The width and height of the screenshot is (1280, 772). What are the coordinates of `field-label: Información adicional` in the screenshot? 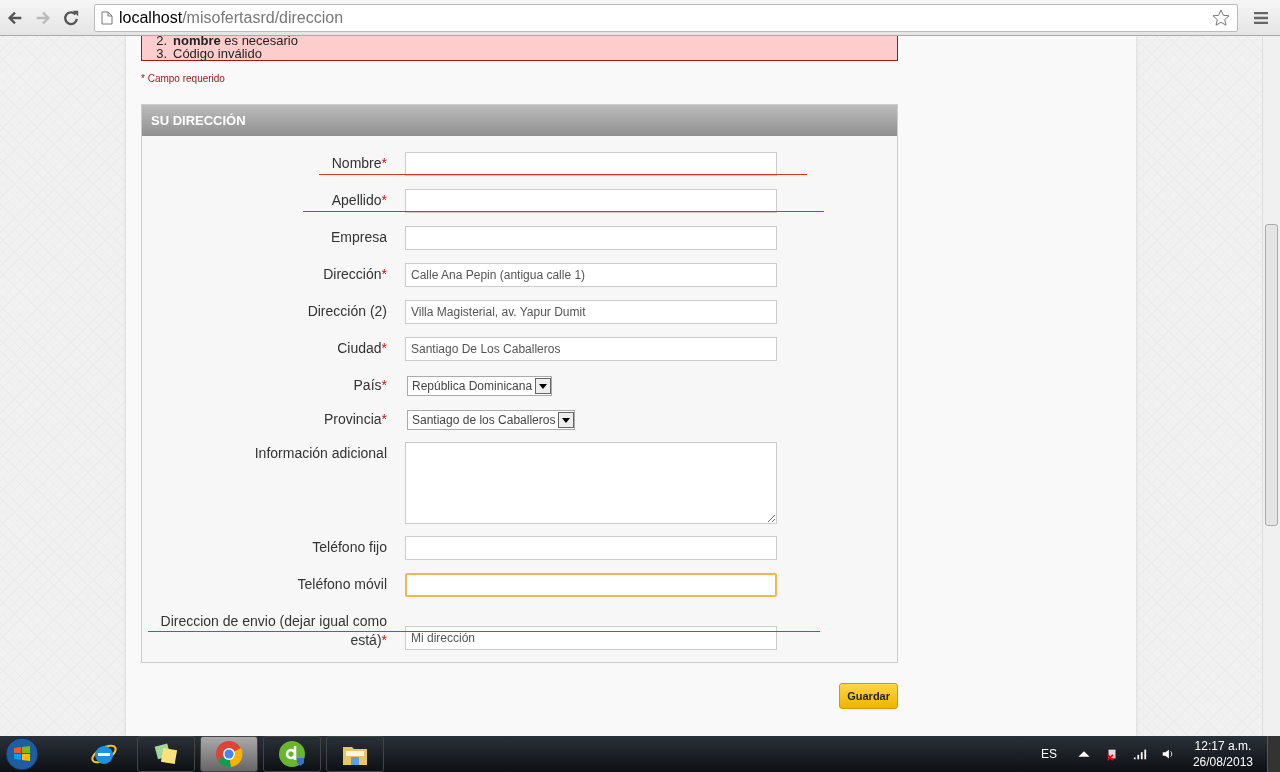 It's located at (320, 453).